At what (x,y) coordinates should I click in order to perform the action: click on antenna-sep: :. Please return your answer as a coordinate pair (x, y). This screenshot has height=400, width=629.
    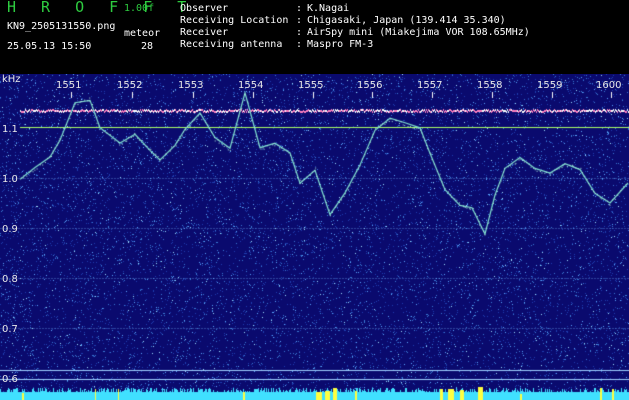
    Looking at the image, I should click on (299, 44).